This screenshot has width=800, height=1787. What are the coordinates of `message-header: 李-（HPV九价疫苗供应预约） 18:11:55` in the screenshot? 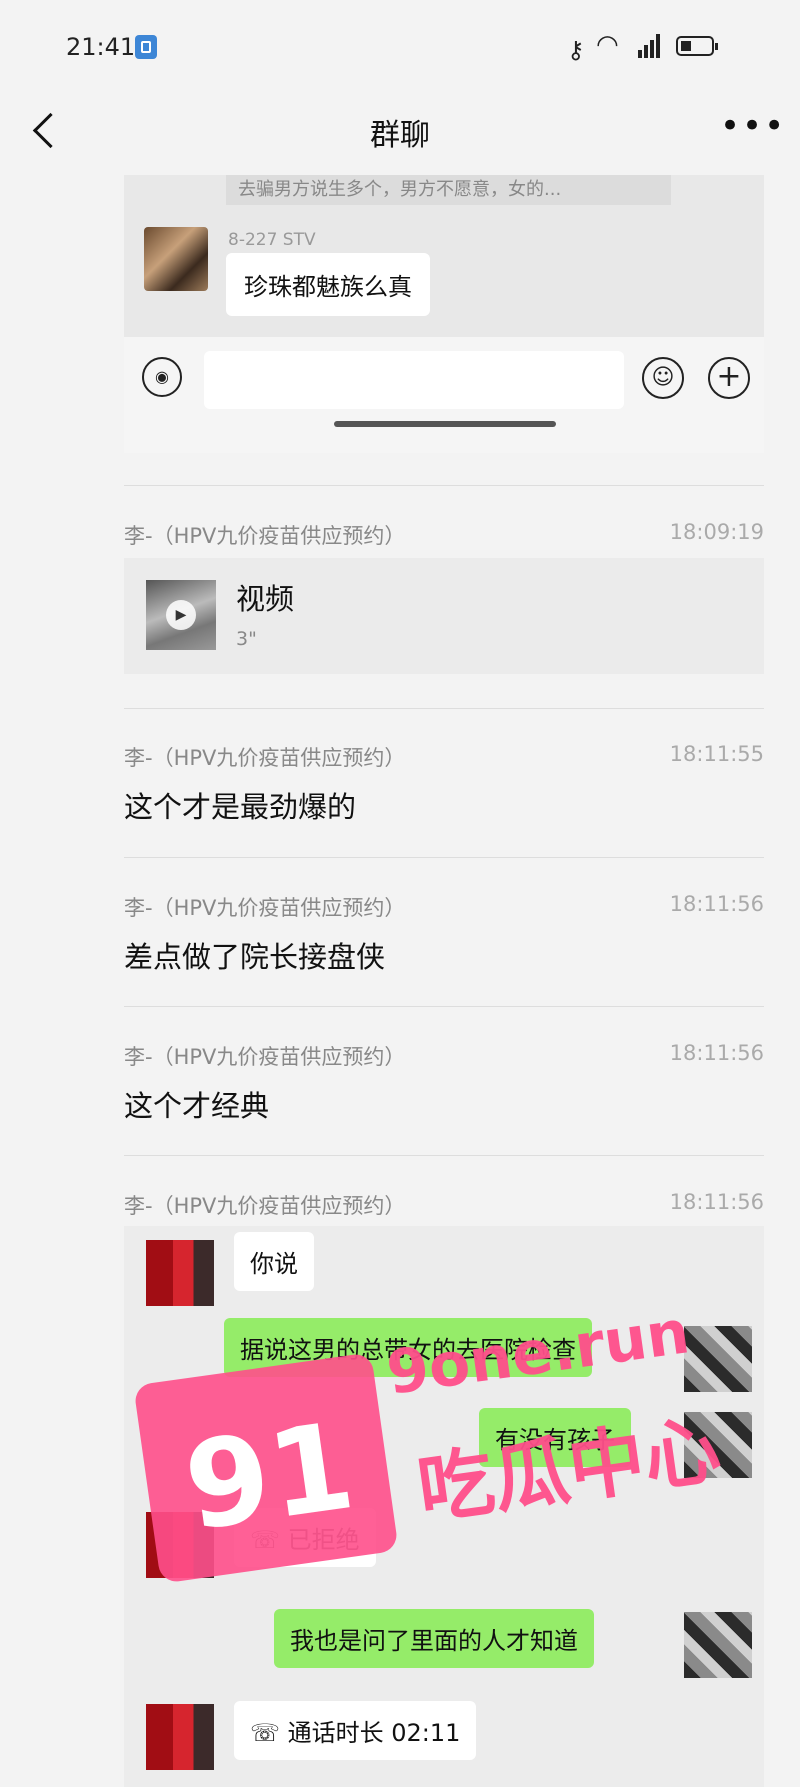 It's located at (444, 757).